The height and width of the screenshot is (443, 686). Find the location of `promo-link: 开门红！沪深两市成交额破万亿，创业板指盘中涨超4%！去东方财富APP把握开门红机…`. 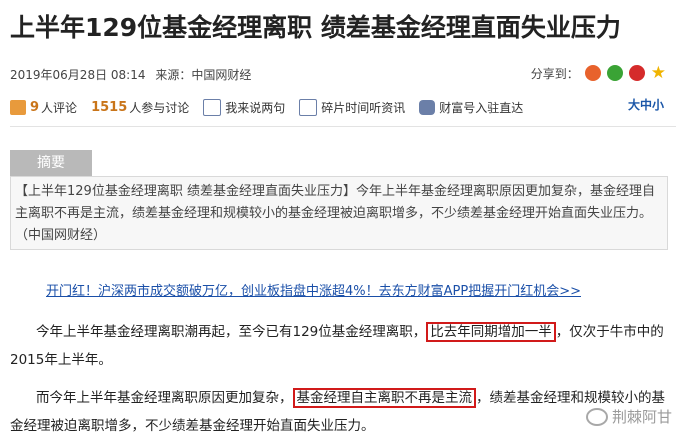

promo-link: 开门红！沪深两市成交额破万亿，创业板指盘中涨超4%！去东方财富APP把握开门红机… is located at coordinates (313, 289).